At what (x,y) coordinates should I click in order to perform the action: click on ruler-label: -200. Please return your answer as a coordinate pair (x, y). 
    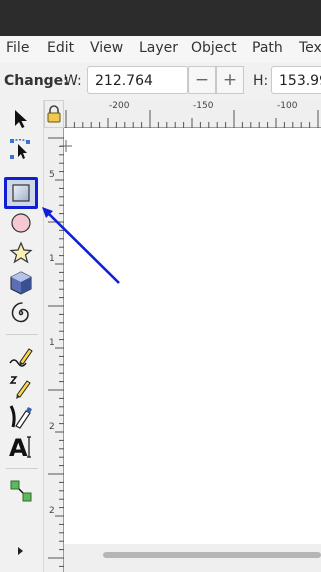
    Looking at the image, I should click on (119, 106).